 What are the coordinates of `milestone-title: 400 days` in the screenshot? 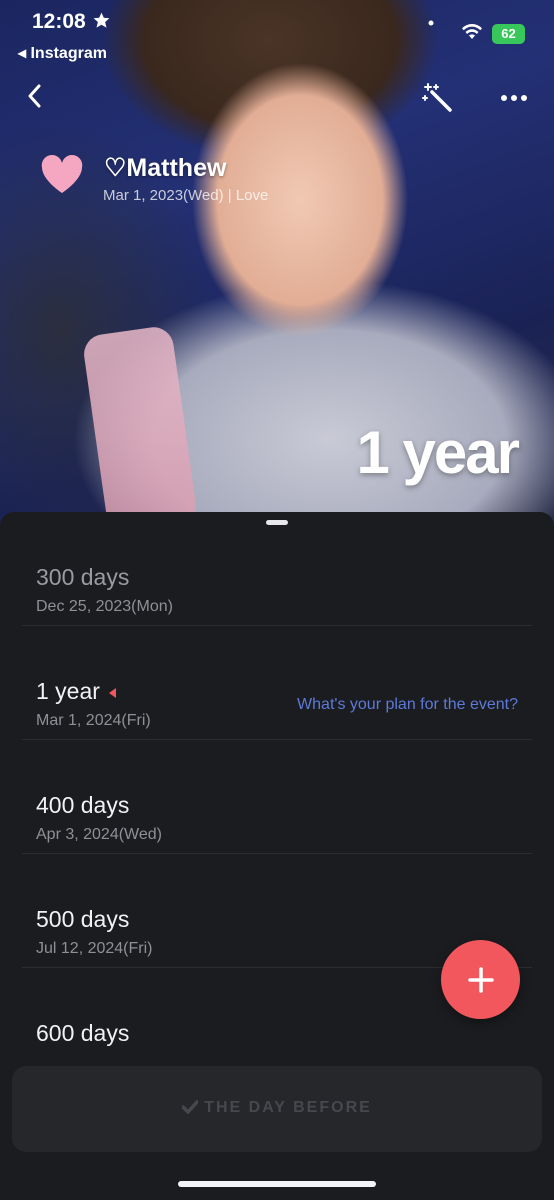 It's located at (83, 805).